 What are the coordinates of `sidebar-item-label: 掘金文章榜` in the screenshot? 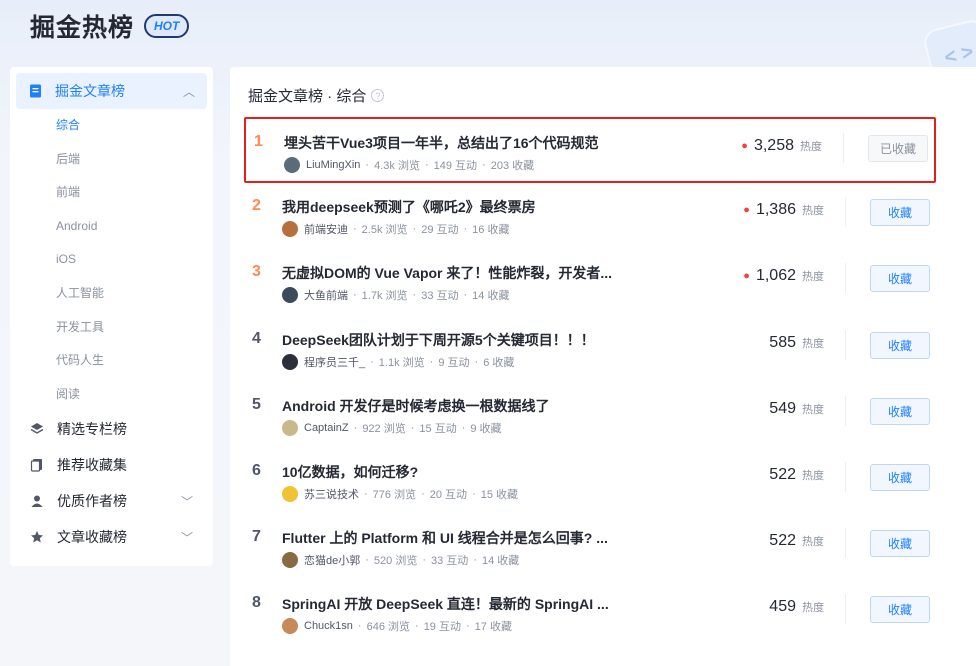 It's located at (90, 91).